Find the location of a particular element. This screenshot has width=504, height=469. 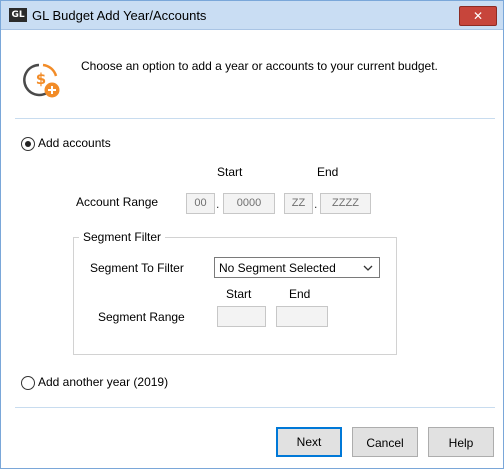

segment-select-value: No Segment Selected is located at coordinates (277, 268).